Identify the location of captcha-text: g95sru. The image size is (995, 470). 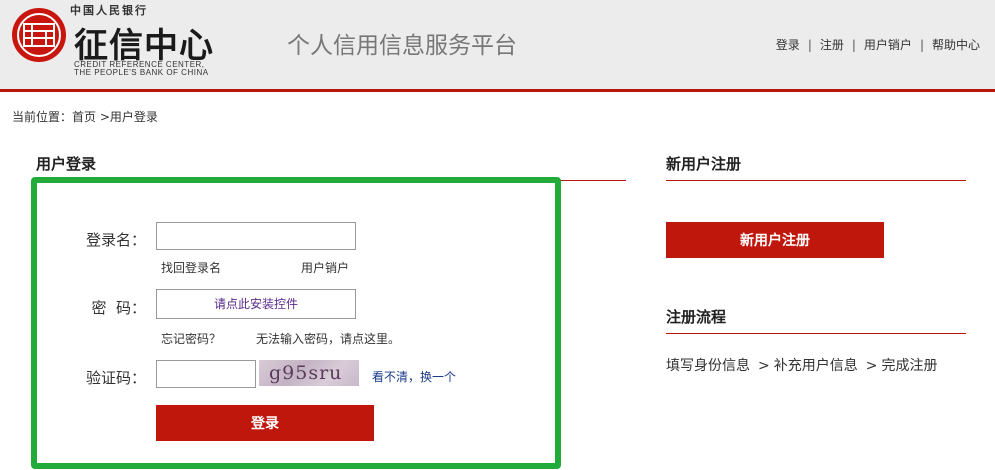
(306, 373).